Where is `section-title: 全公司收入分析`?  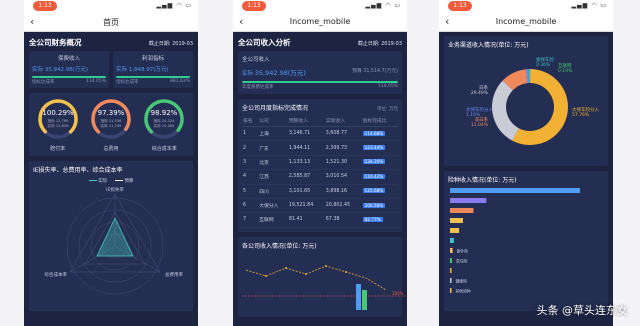
section-title: 全公司收入分析 is located at coordinates (264, 42).